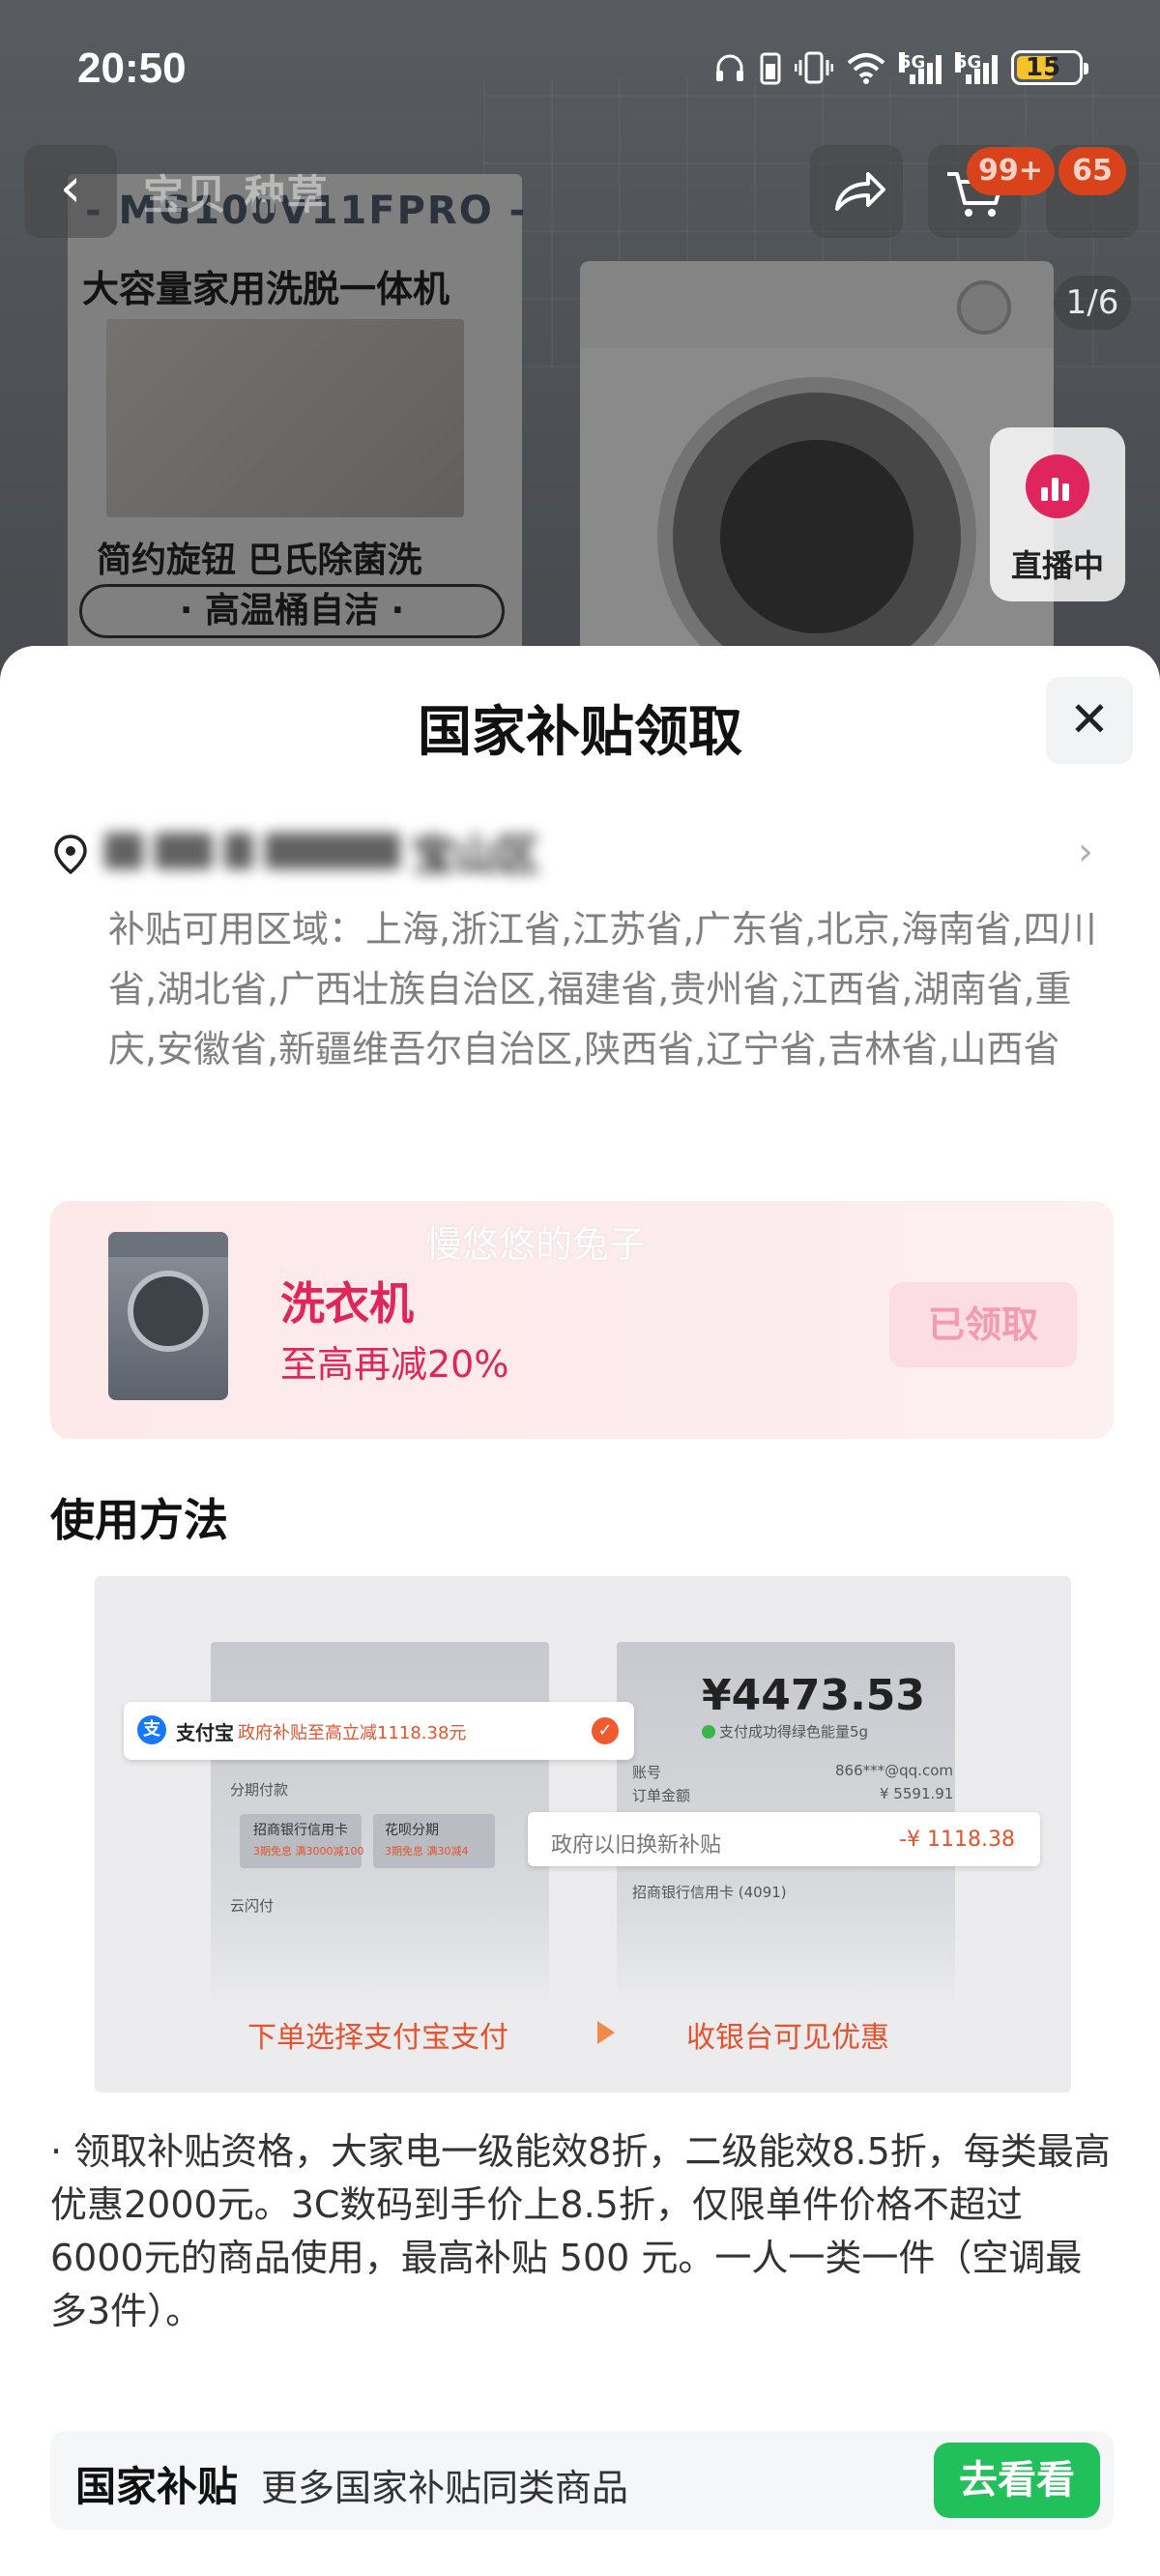  Describe the element at coordinates (394, 1364) in the screenshot. I see `coupon-discount: 至高再减20%` at that location.